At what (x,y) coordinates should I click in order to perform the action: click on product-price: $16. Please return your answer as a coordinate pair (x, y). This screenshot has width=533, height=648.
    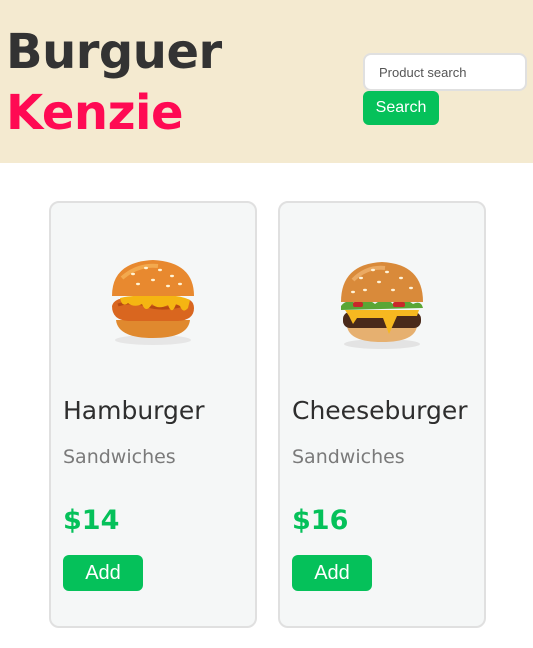
    Looking at the image, I should click on (320, 520).